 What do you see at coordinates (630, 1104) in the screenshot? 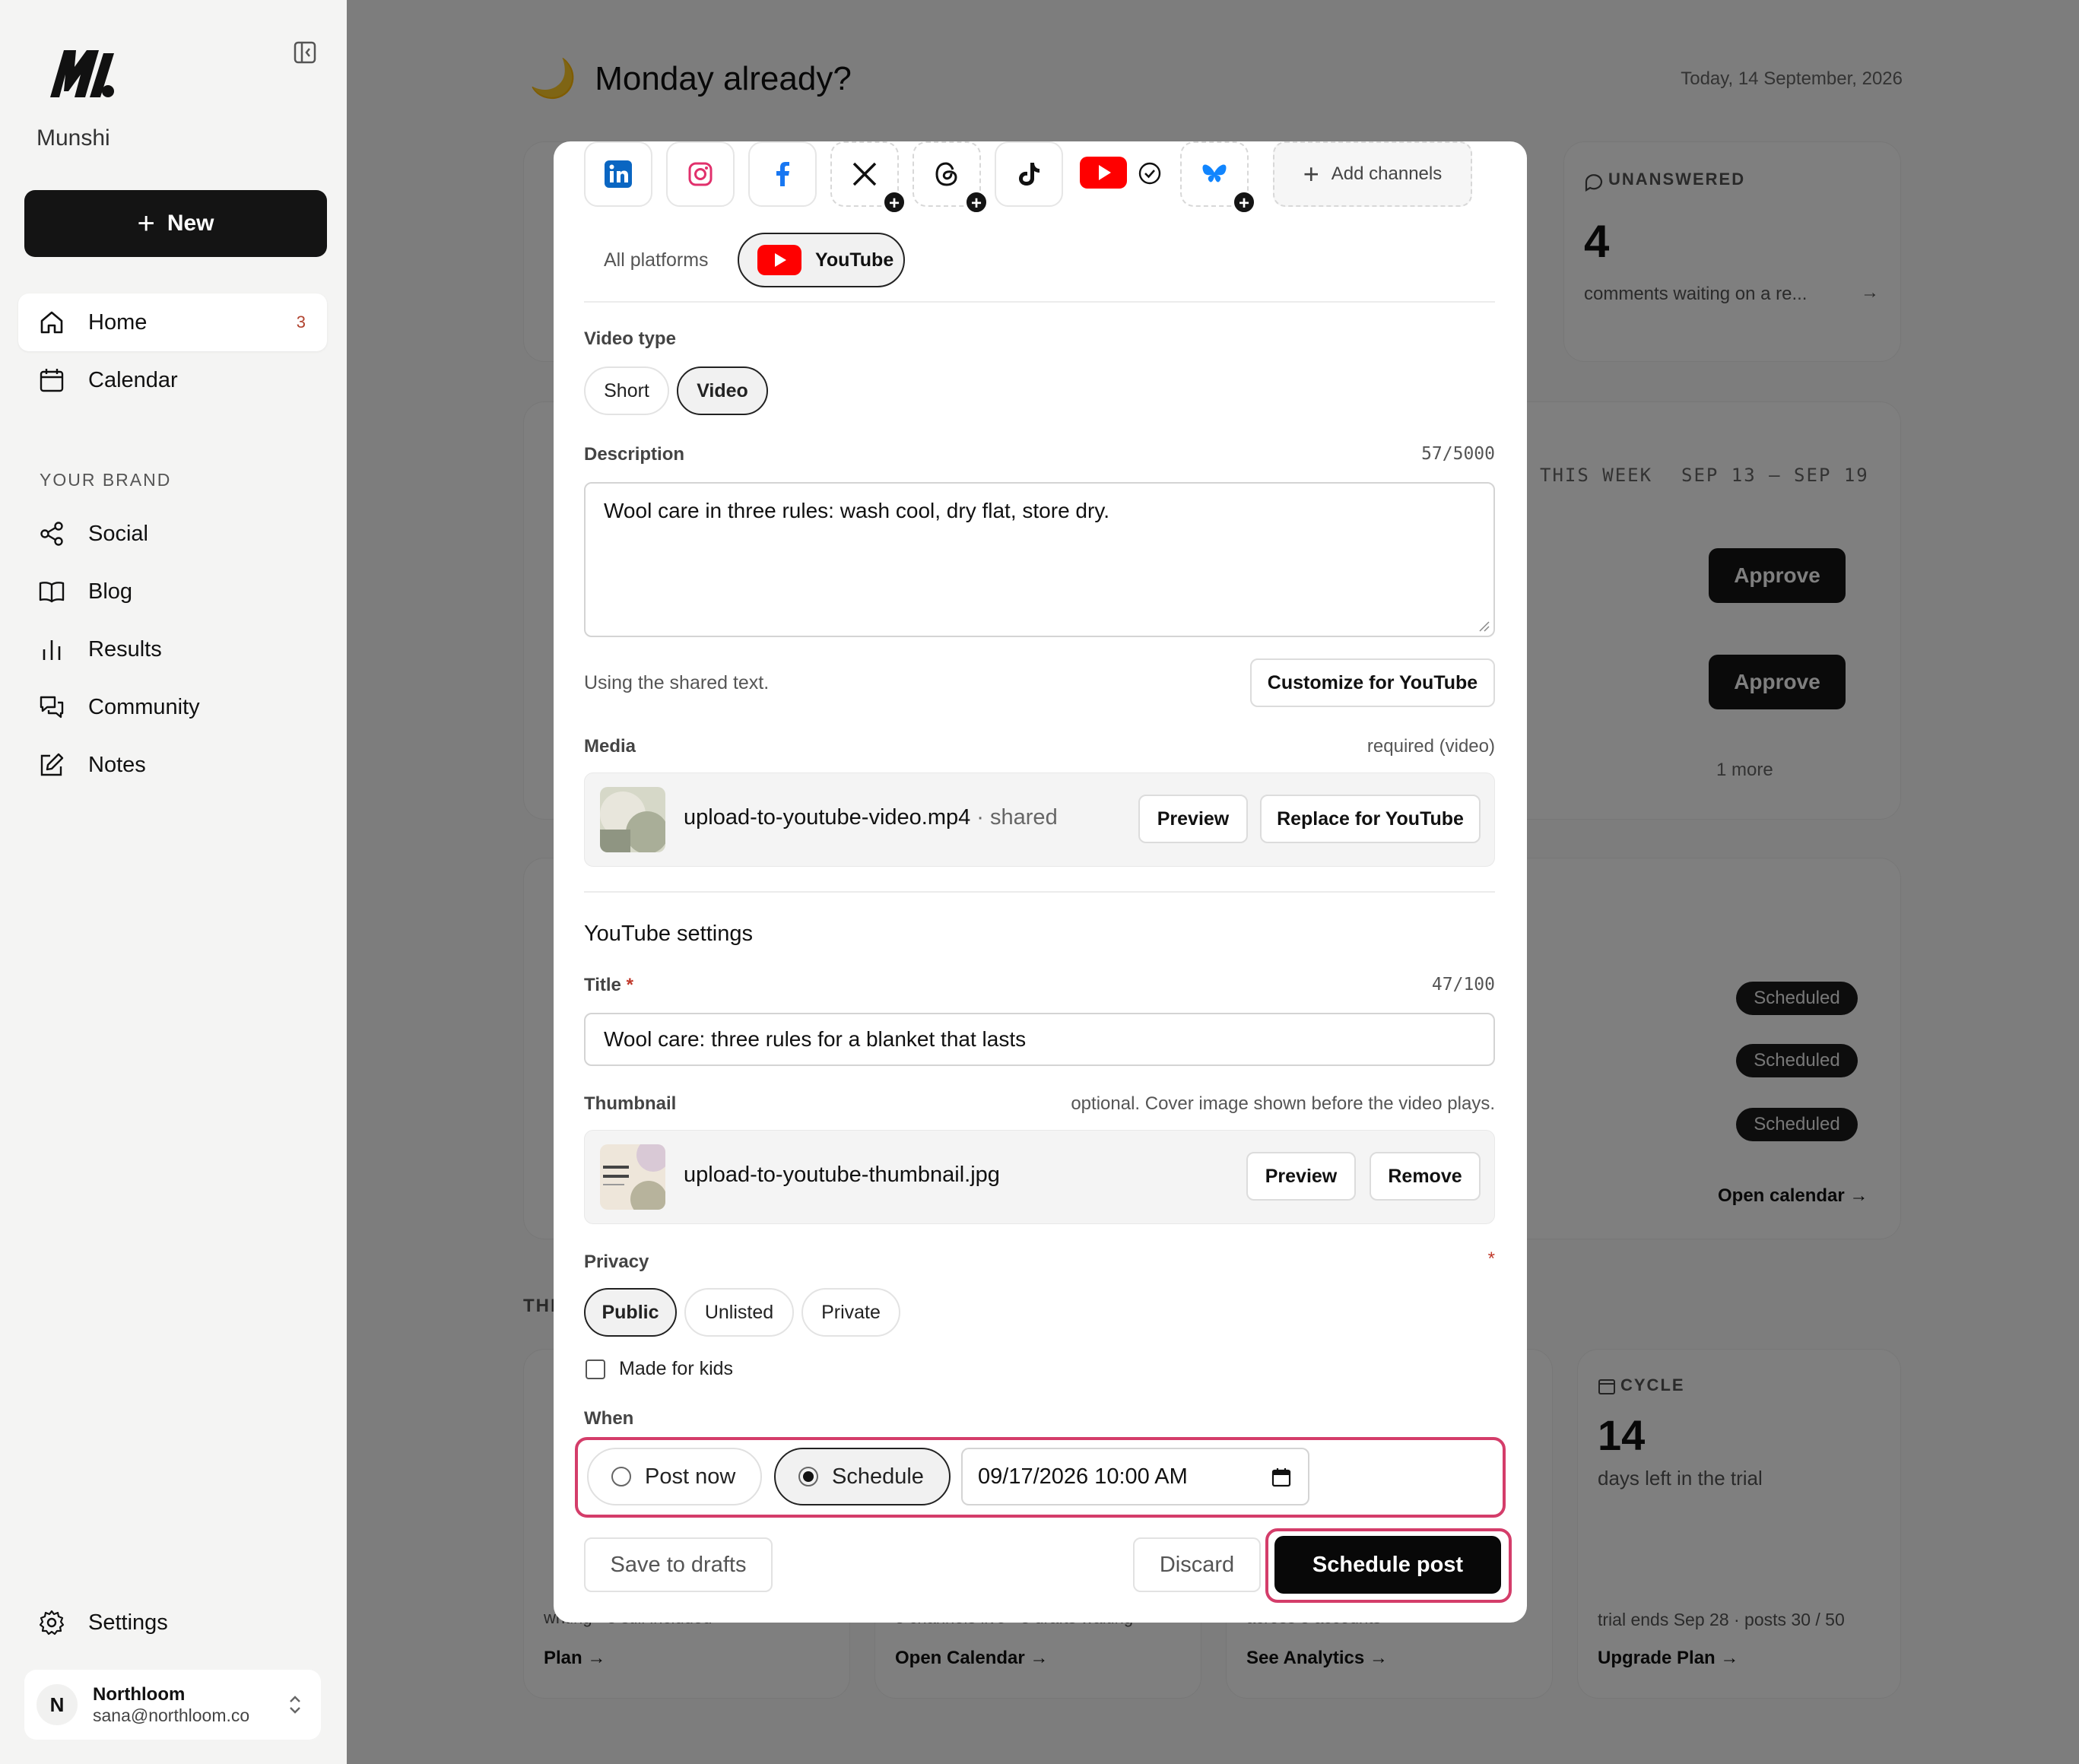
I see `thumbnail-label: Thumbnail` at bounding box center [630, 1104].